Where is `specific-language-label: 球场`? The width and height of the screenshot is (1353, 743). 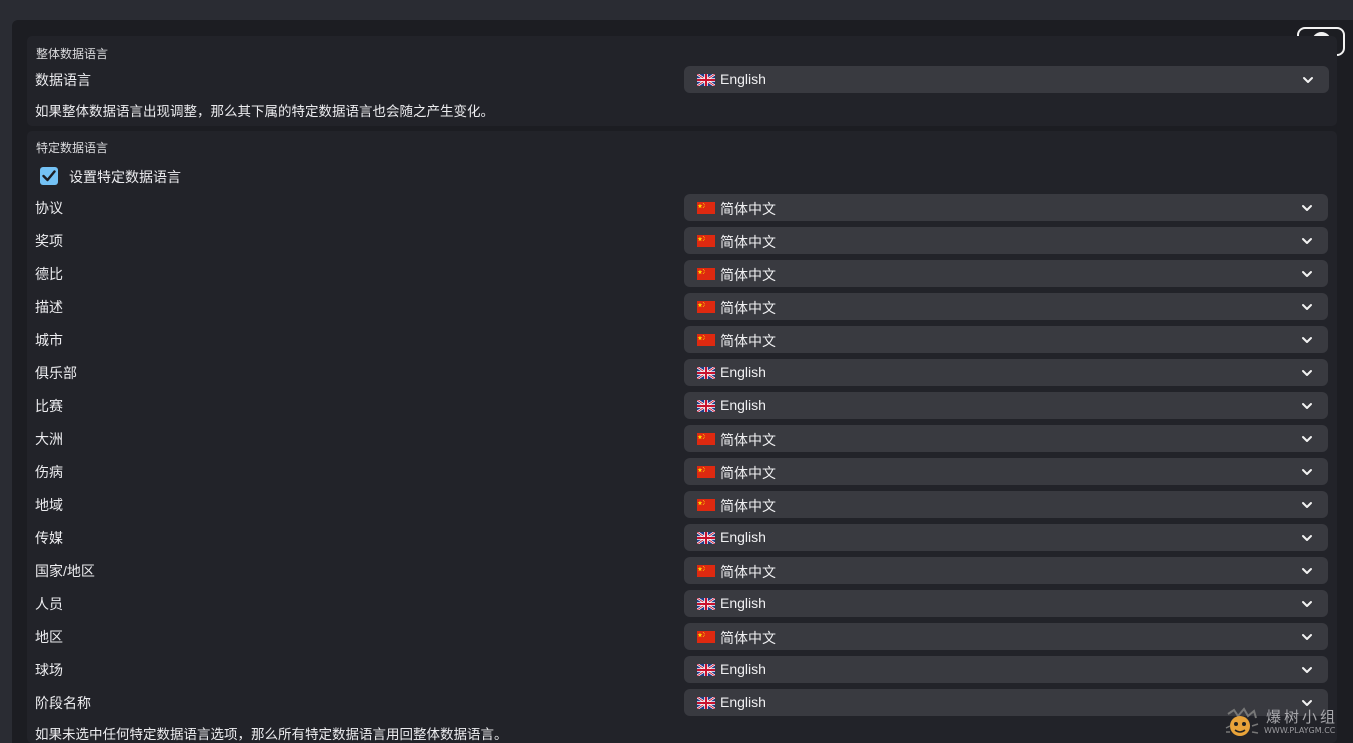 specific-language-label: 球场 is located at coordinates (49, 670).